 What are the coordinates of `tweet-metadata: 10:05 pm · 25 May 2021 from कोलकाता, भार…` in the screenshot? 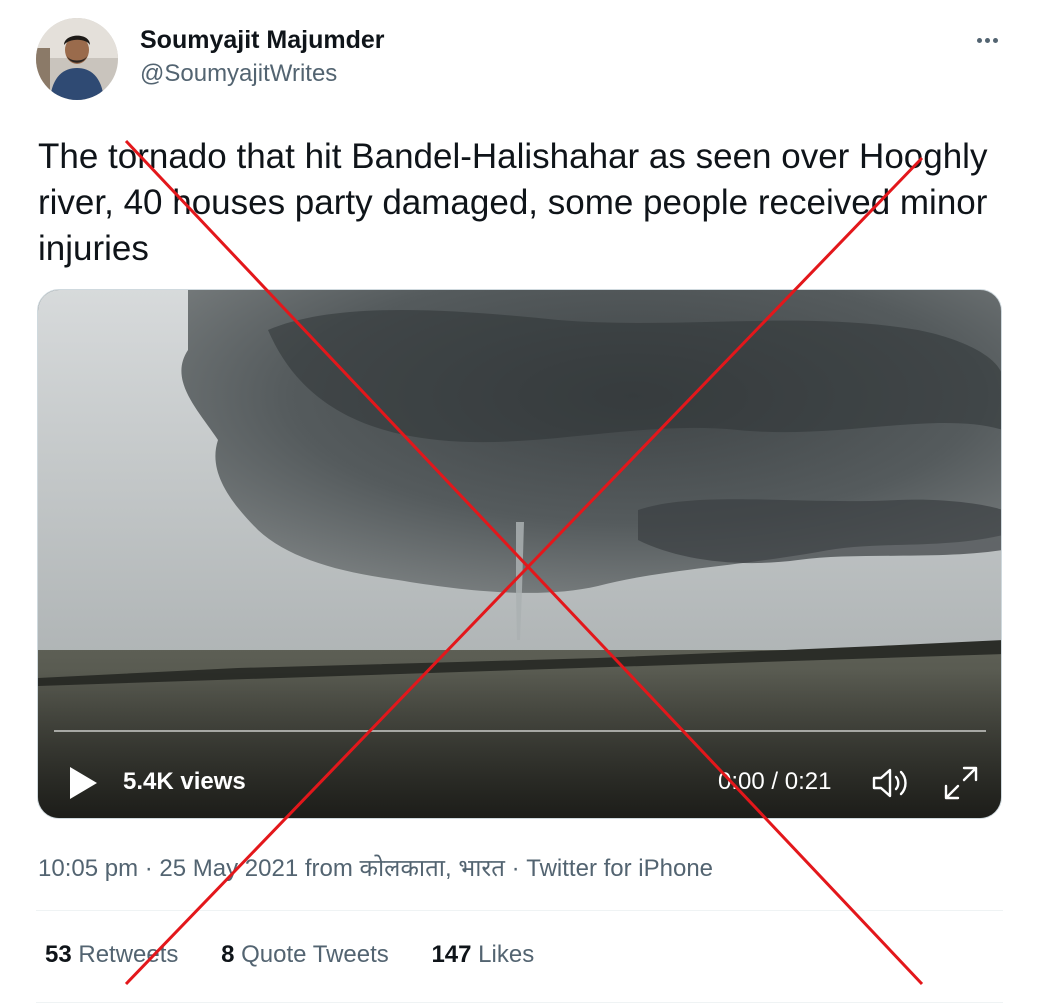 It's located at (375, 867).